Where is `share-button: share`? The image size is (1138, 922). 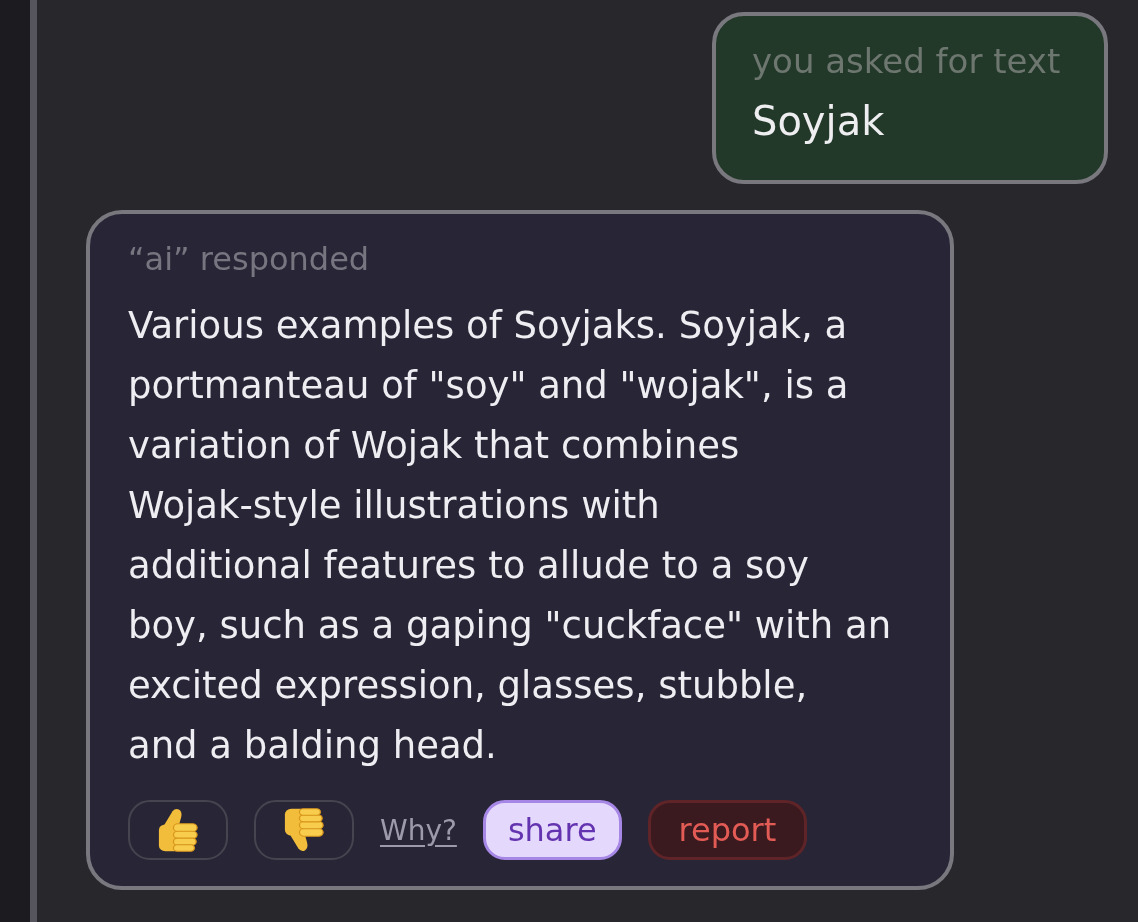 share-button: share is located at coordinates (552, 830).